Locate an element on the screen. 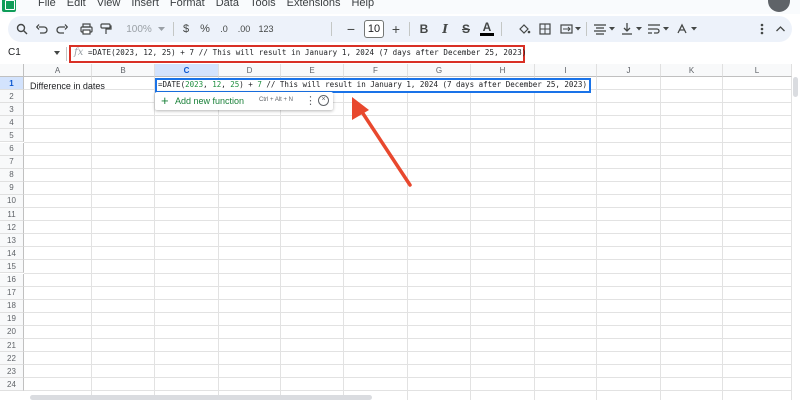  formula-arg-year: 2023 is located at coordinates (194, 84).